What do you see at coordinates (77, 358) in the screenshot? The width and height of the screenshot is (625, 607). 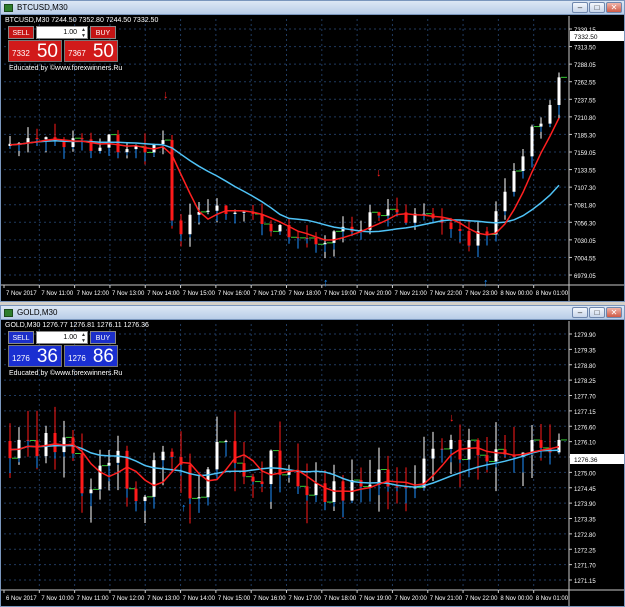 I see `buy-price-main: 1276` at bounding box center [77, 358].